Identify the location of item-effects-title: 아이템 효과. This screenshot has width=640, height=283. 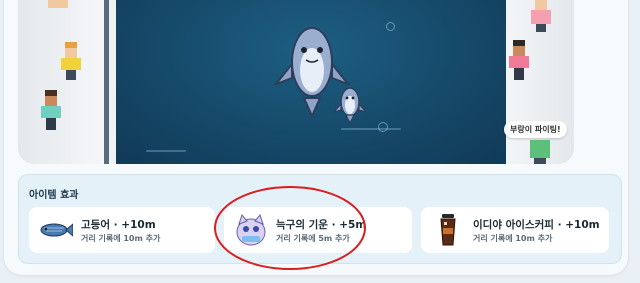
(54, 195).